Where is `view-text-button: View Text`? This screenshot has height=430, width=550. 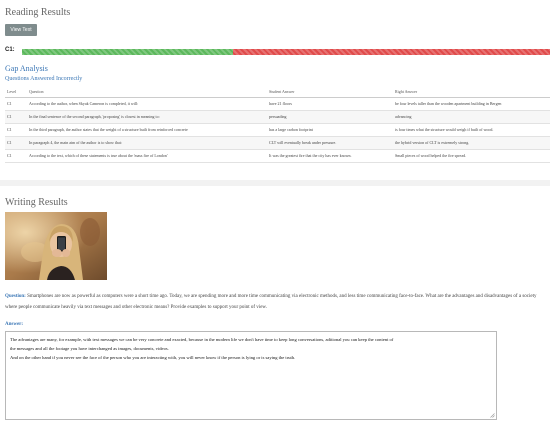 view-text-button: View Text is located at coordinates (21, 30).